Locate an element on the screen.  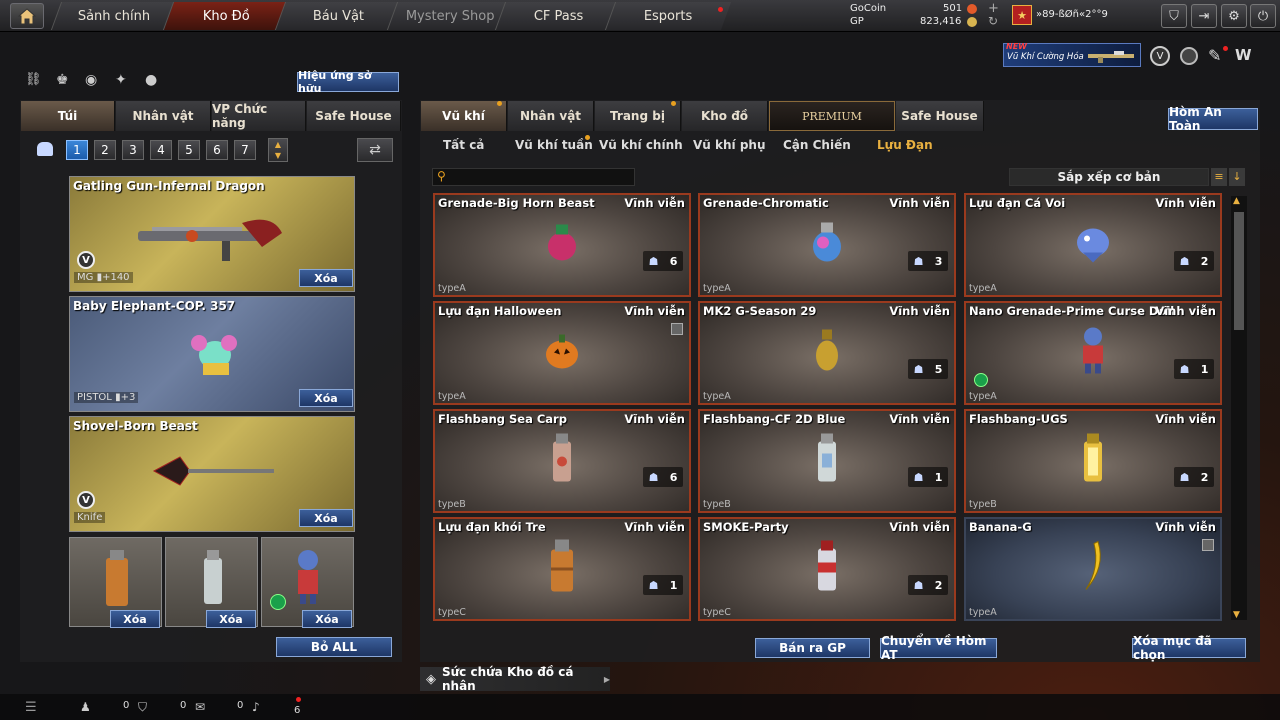
safe-box-button: Hòm An Toàn is located at coordinates (1213, 119).